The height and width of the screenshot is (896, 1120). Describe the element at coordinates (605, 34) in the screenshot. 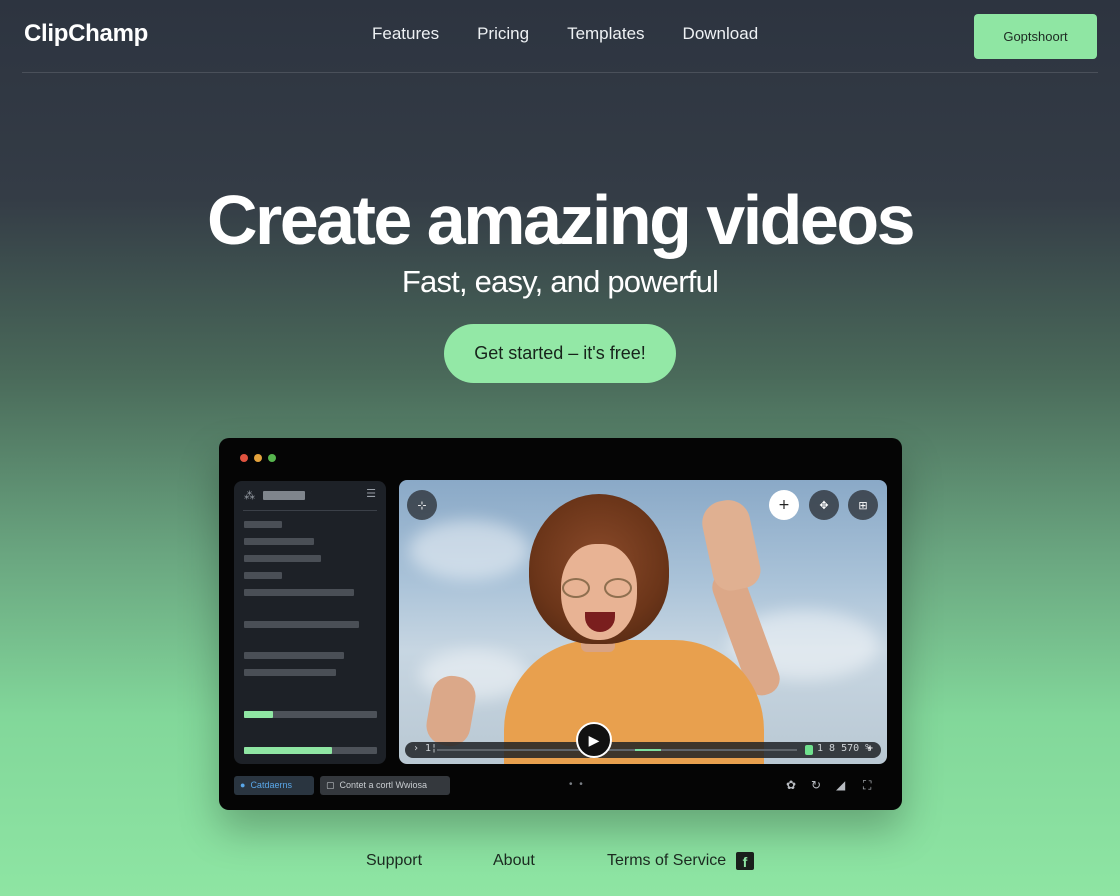

I see `nav-link-templates: Templates` at that location.